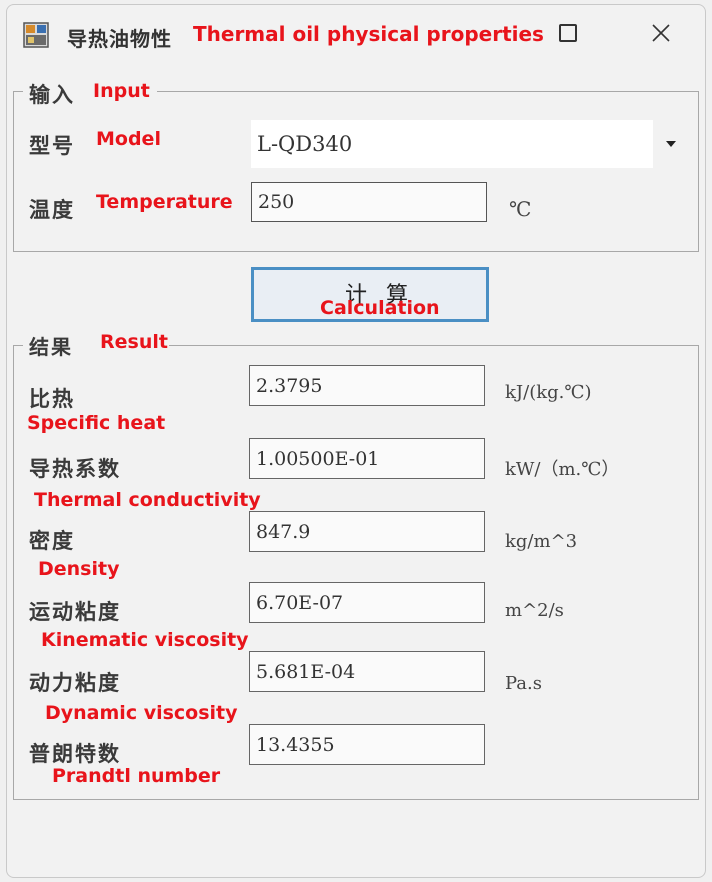 This screenshot has height=882, width=712. Describe the element at coordinates (52, 541) in the screenshot. I see `density-label: 密度` at that location.